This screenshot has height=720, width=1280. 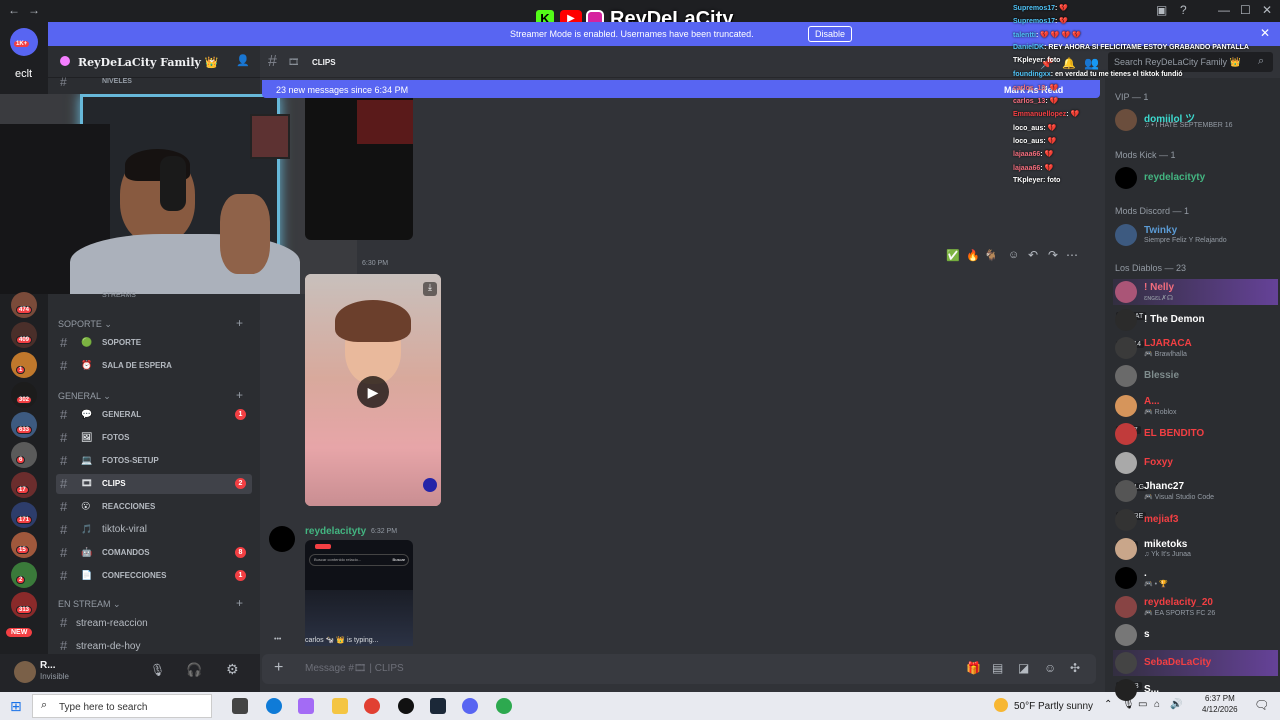 I want to click on tiktok-video-attachment: ⤓ ▶, so click(x=373, y=390).